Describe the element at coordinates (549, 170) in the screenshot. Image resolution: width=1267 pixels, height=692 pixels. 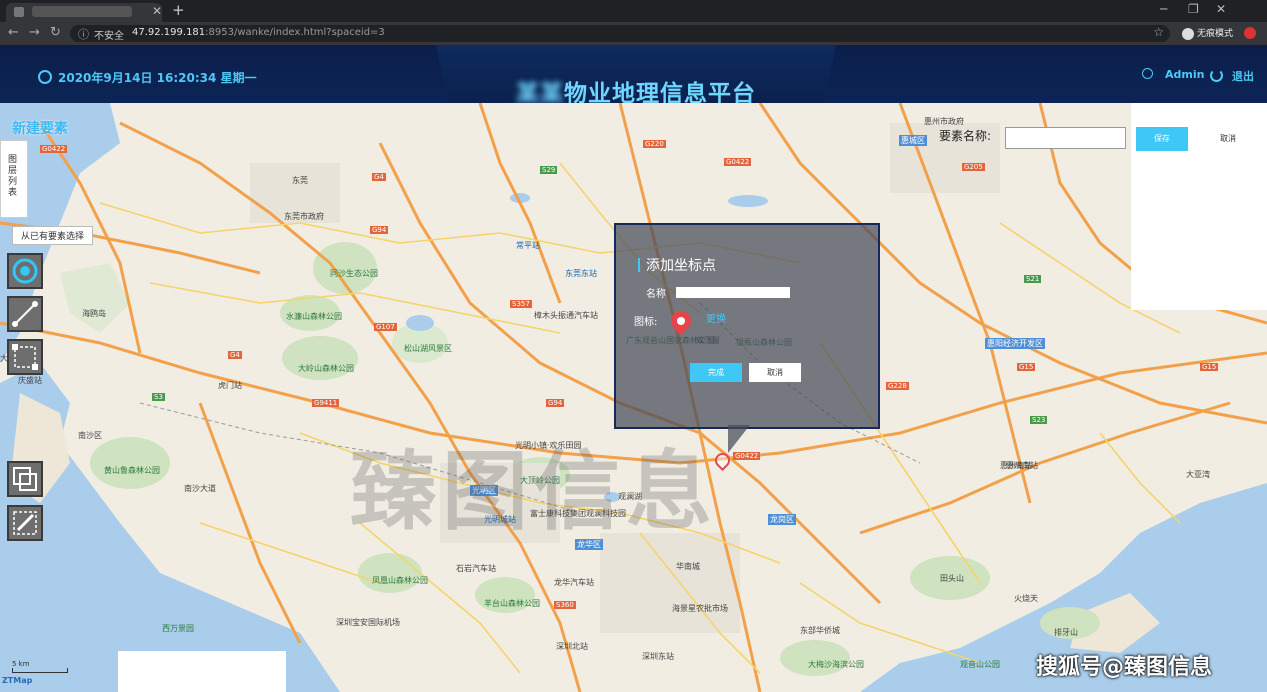
I see `road-shield: S29` at that location.